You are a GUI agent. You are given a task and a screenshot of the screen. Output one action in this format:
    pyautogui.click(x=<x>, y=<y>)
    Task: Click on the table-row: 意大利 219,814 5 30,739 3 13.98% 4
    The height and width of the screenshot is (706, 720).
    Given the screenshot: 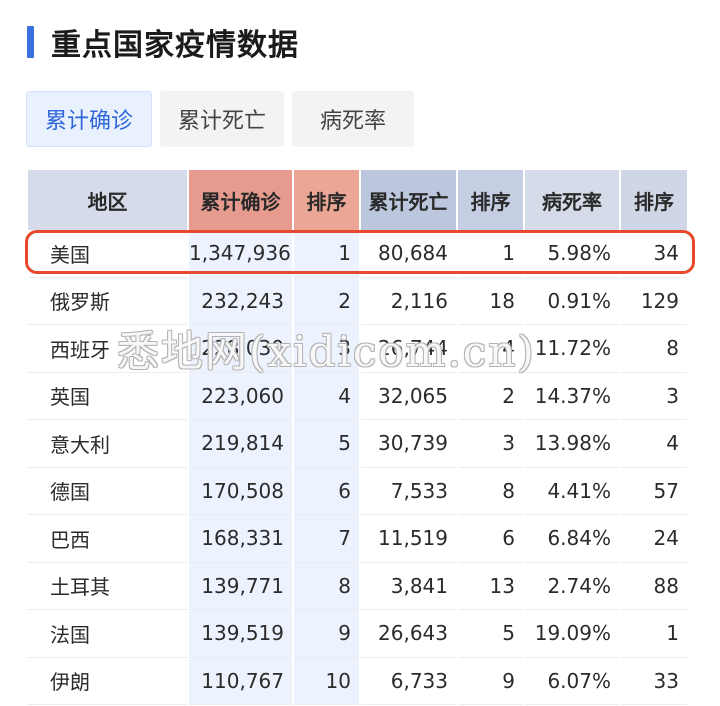 What is the action you would take?
    pyautogui.click(x=358, y=443)
    